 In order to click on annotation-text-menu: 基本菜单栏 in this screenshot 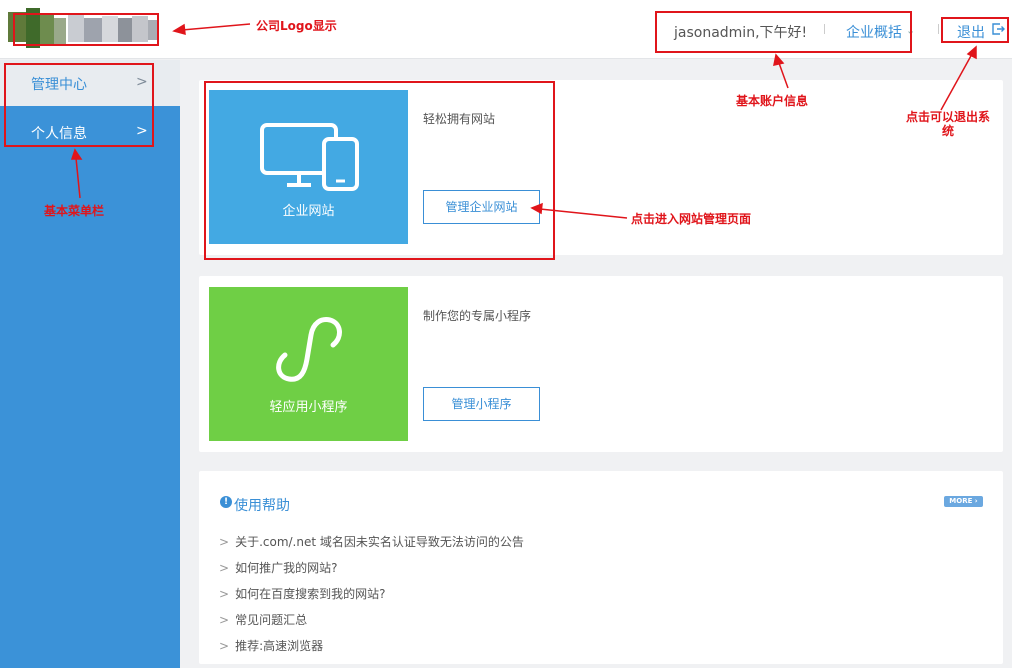, I will do `click(74, 211)`.